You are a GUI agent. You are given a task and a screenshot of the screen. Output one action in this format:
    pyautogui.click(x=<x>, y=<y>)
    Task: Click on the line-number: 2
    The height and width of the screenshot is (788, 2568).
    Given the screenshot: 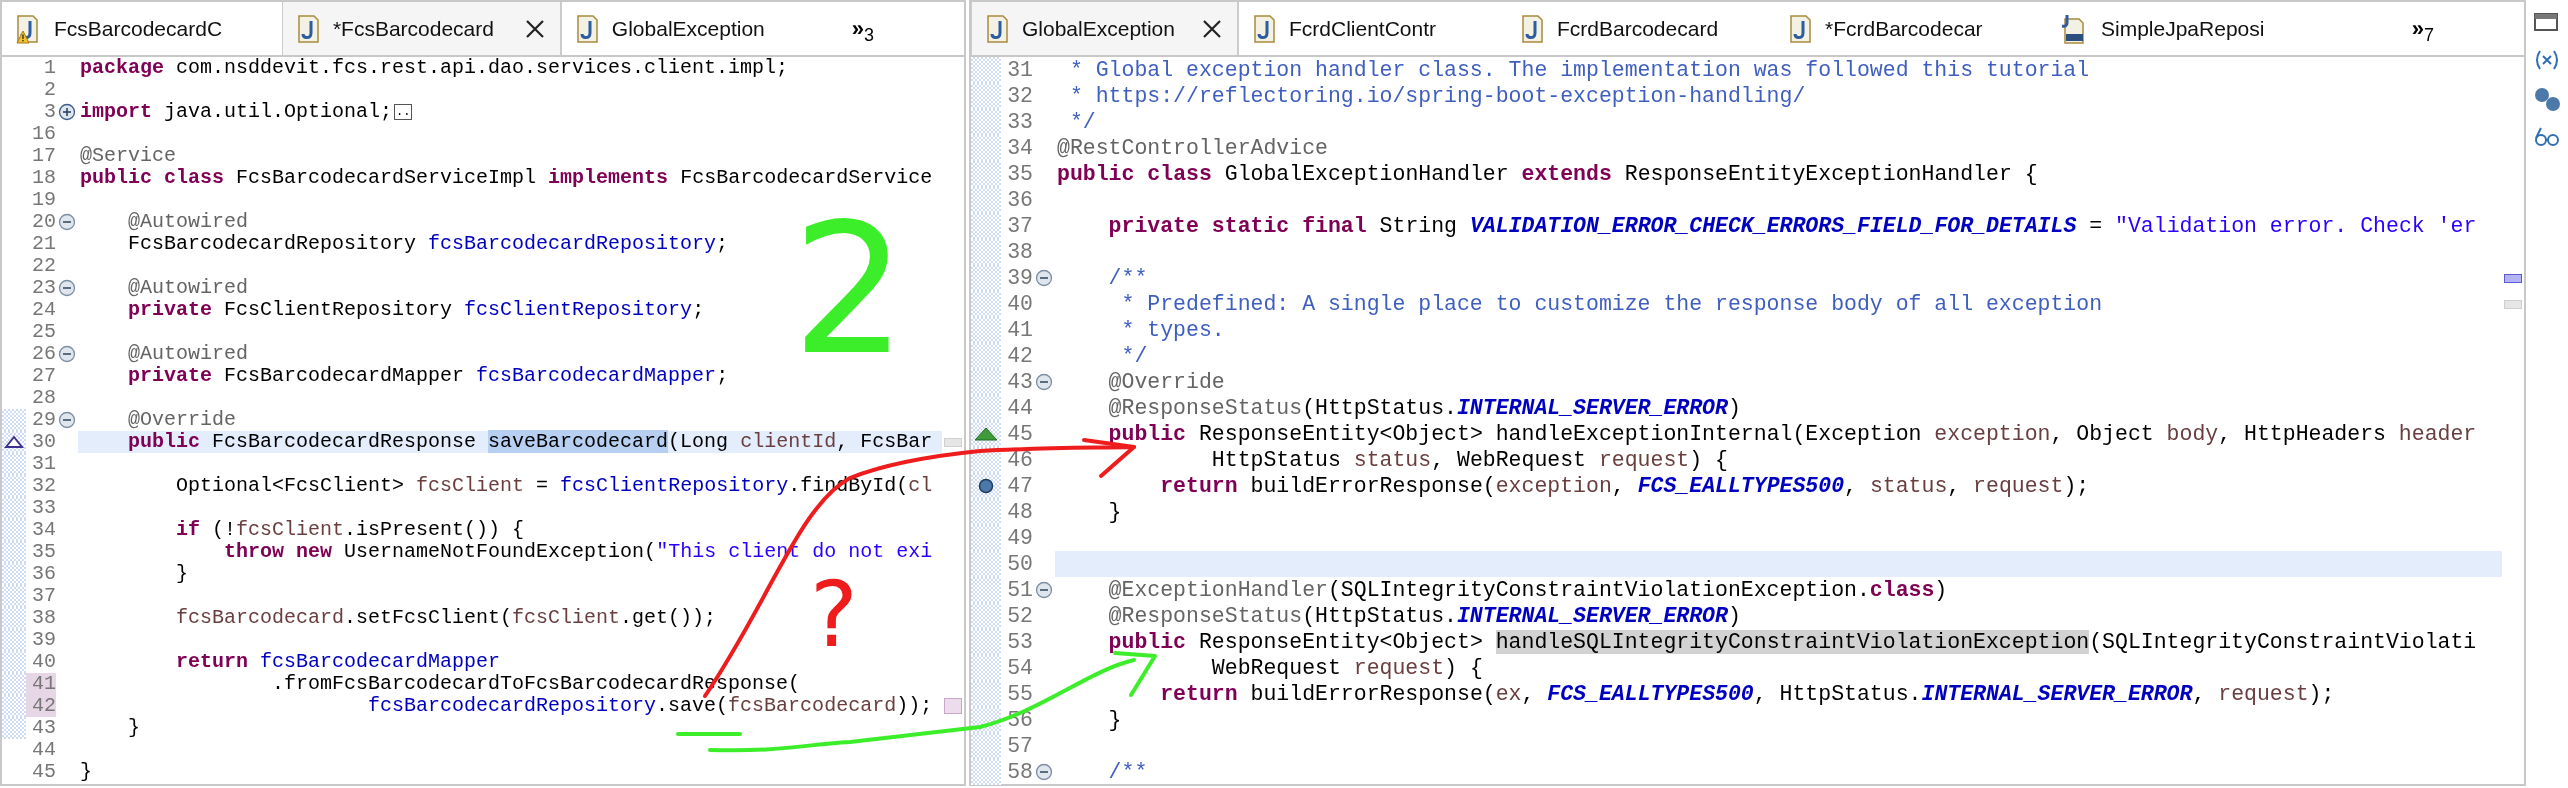 What is the action you would take?
    pyautogui.click(x=49, y=90)
    